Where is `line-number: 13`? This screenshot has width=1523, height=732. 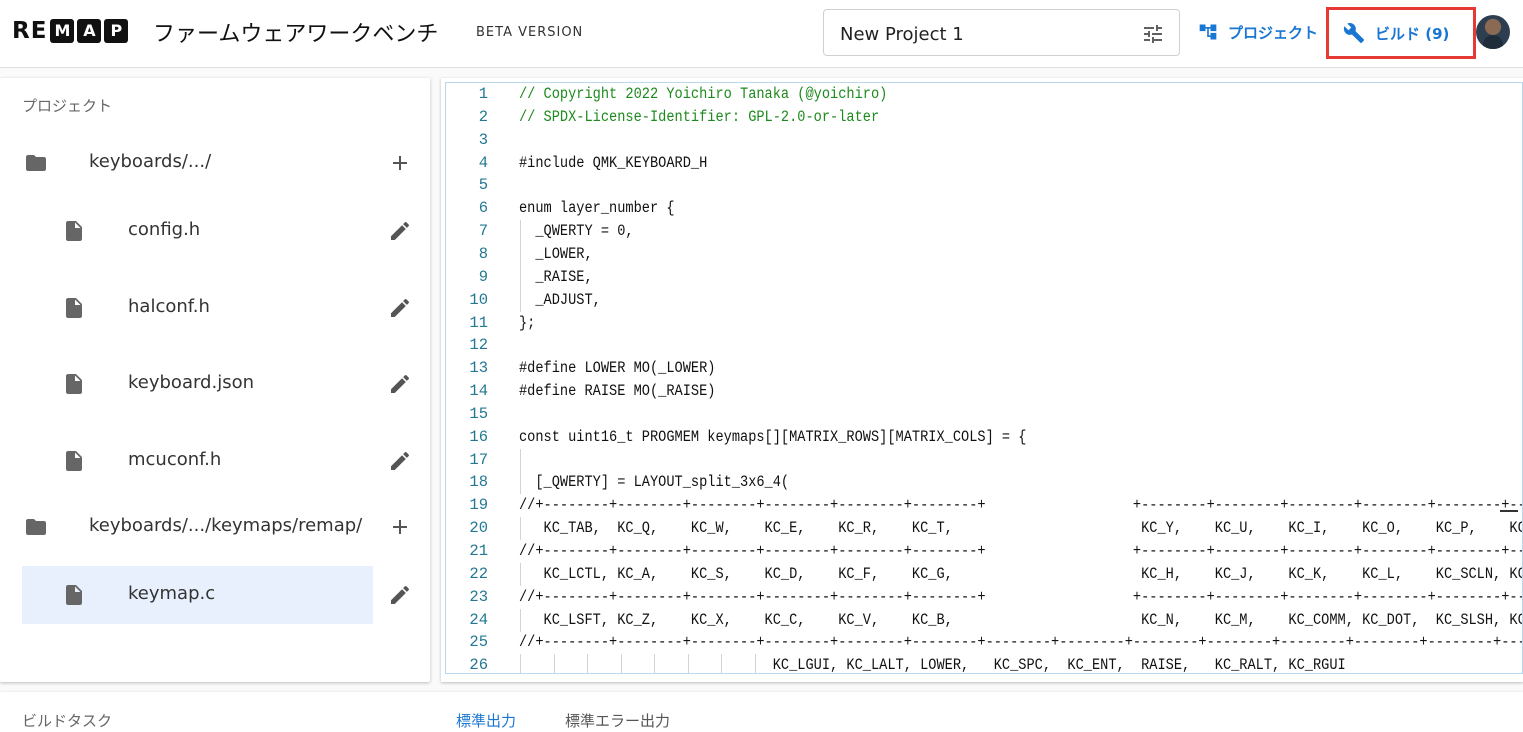 line-number: 13 is located at coordinates (478, 368).